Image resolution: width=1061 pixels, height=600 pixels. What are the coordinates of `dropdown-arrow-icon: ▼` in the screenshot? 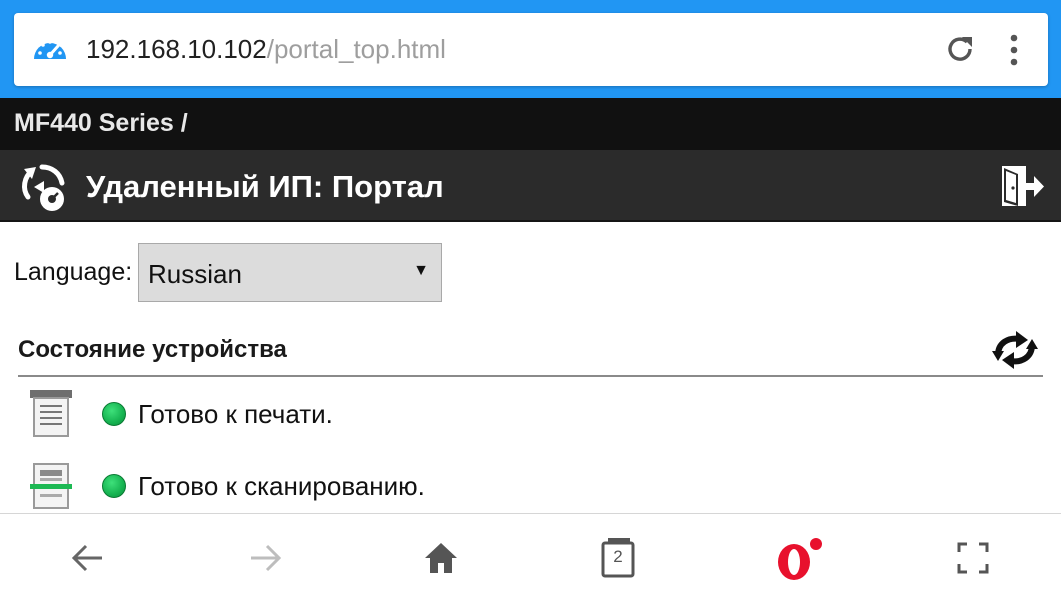 It's located at (421, 270).